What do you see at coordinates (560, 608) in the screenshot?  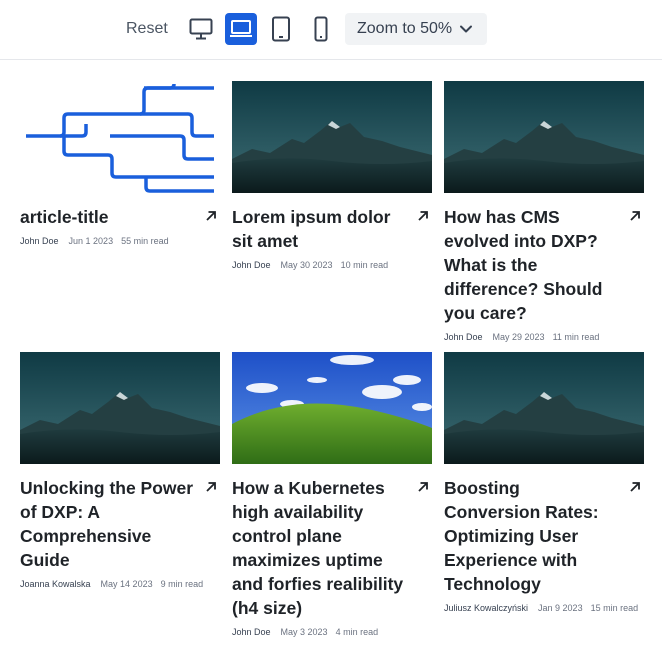 I see `article-date: Jan 9 2023` at bounding box center [560, 608].